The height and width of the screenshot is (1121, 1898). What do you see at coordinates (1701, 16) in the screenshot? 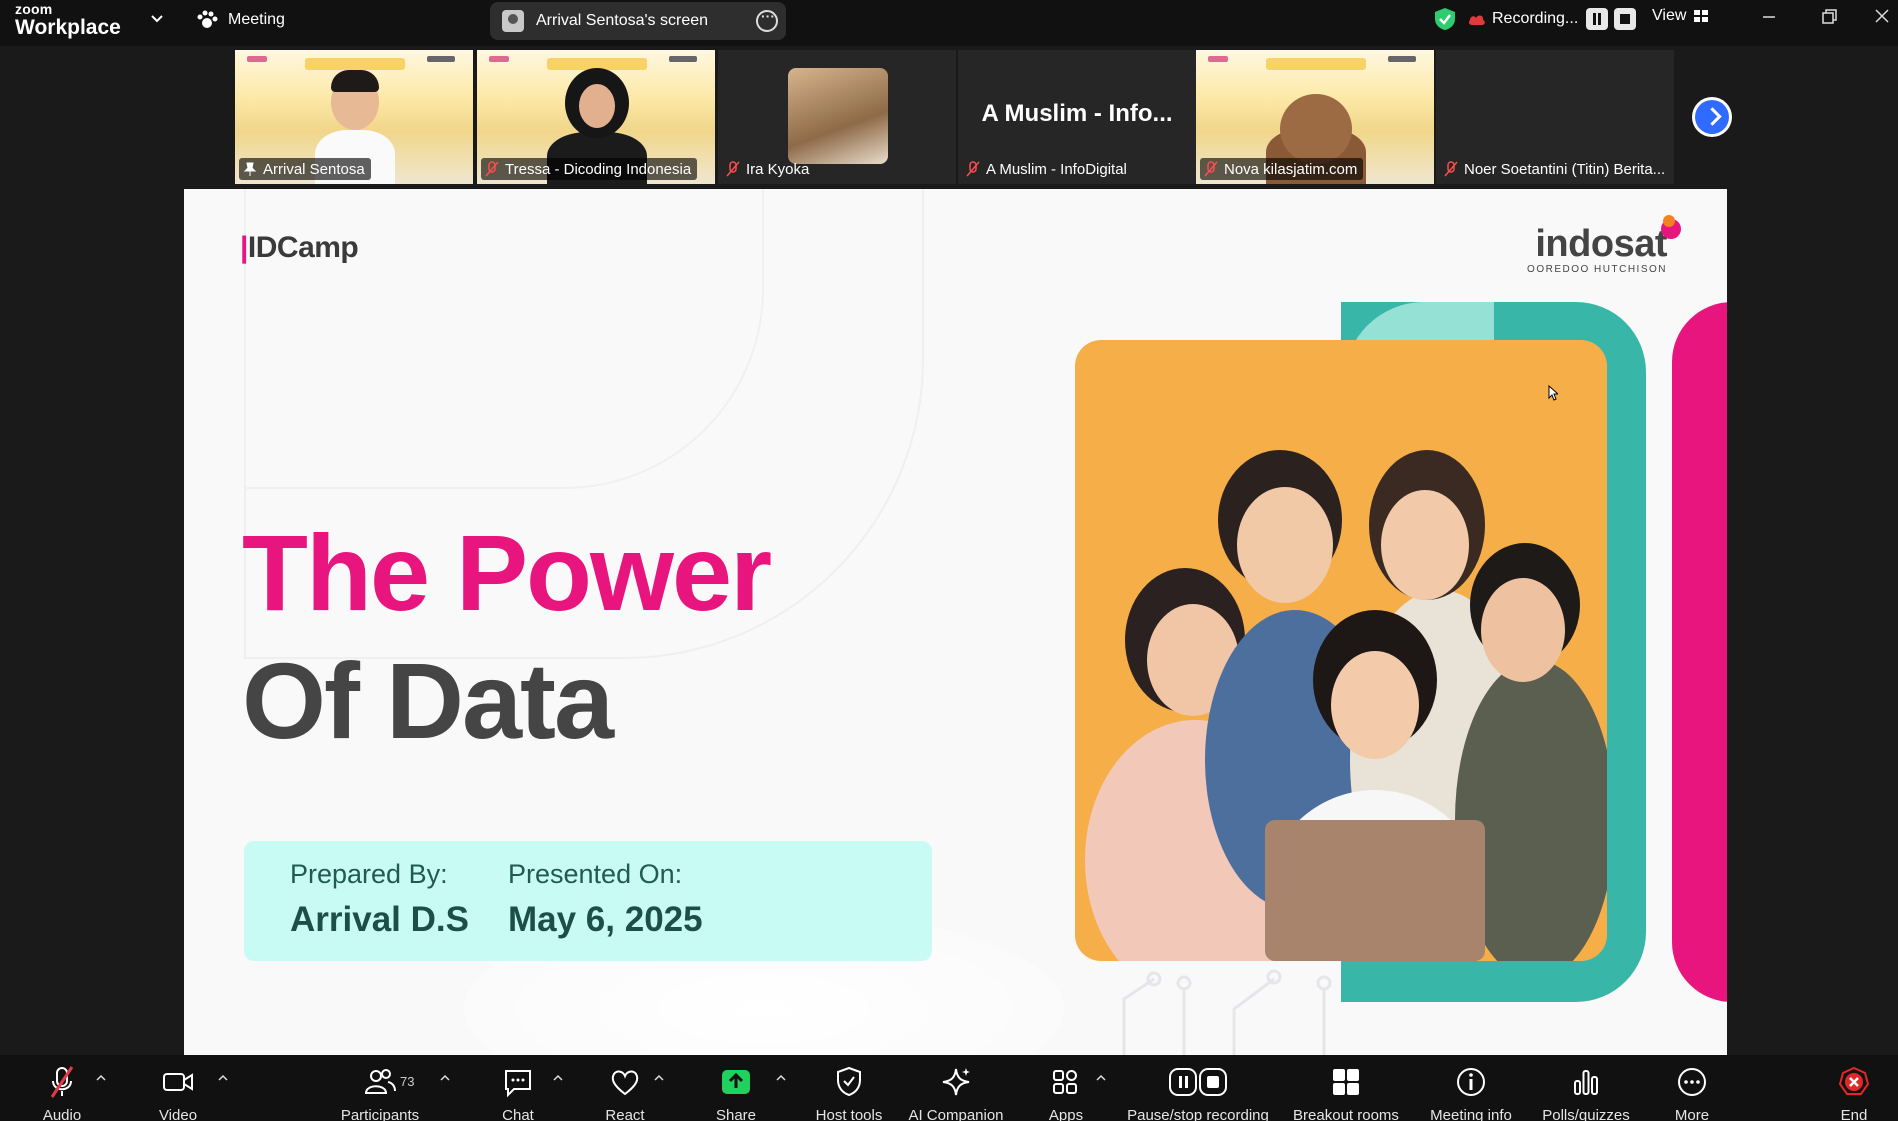
I see `grid-view-icon` at bounding box center [1701, 16].